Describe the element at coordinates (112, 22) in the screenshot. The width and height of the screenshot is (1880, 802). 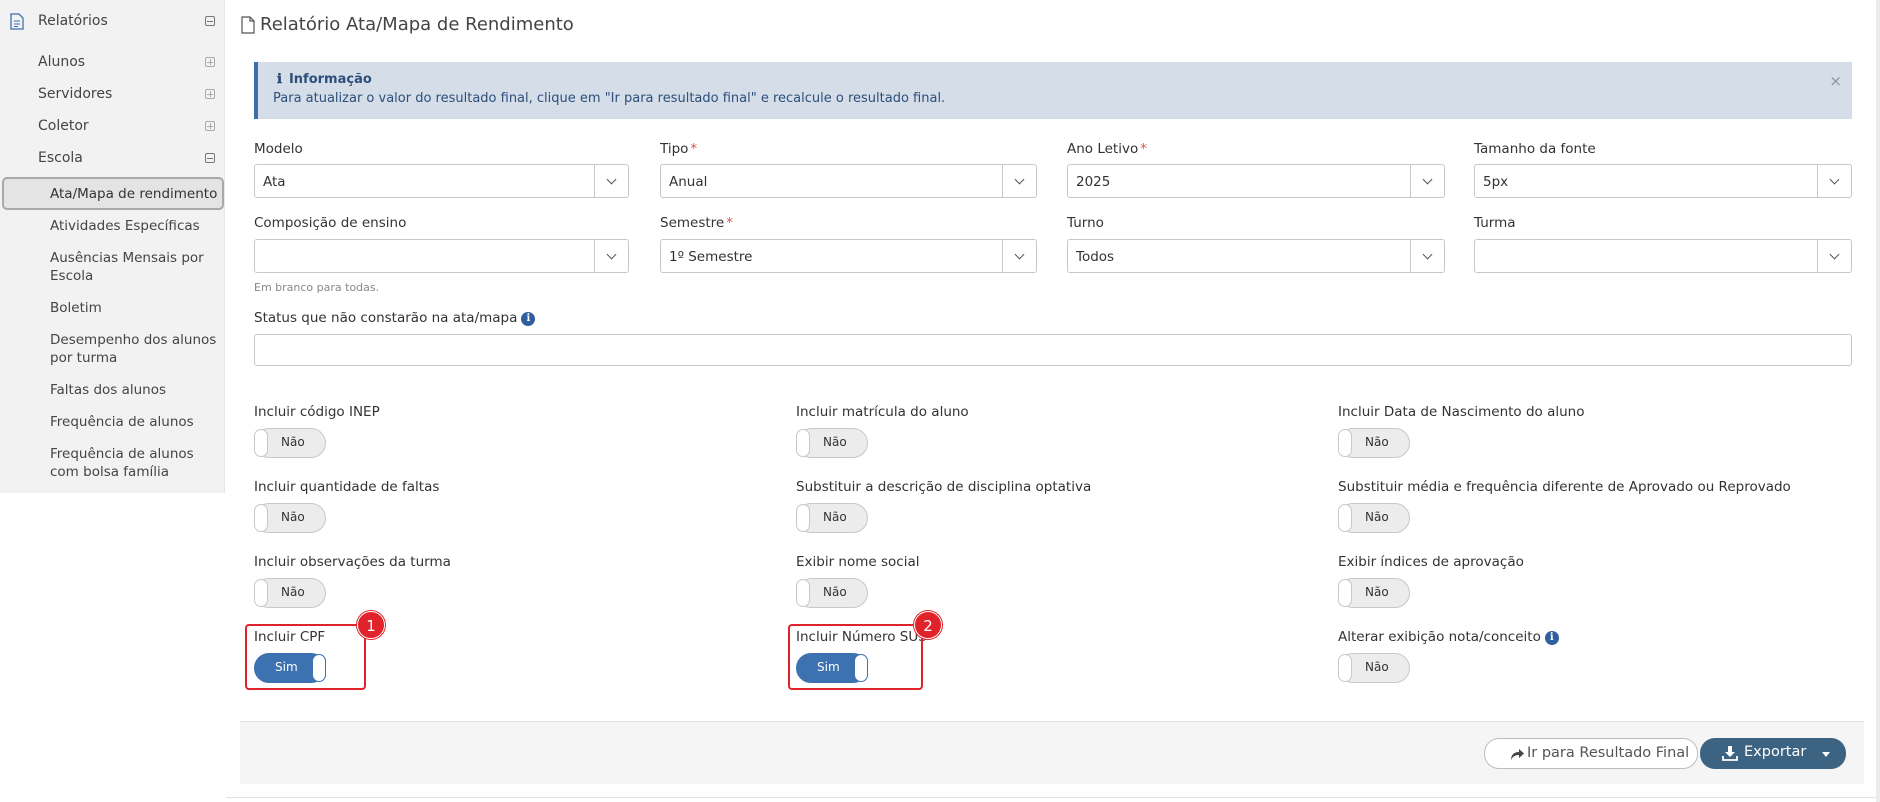
I see `sidebar-section-relatorios: Relatórios` at that location.